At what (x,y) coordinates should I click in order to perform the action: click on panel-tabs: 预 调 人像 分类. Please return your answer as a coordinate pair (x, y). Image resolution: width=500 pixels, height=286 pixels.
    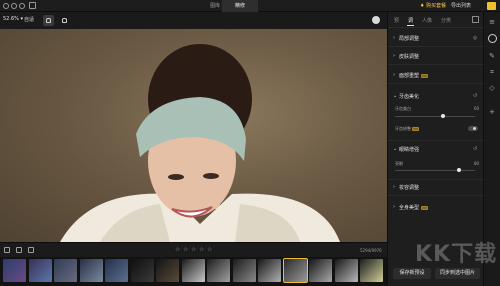
    Looking at the image, I should click on (436, 20).